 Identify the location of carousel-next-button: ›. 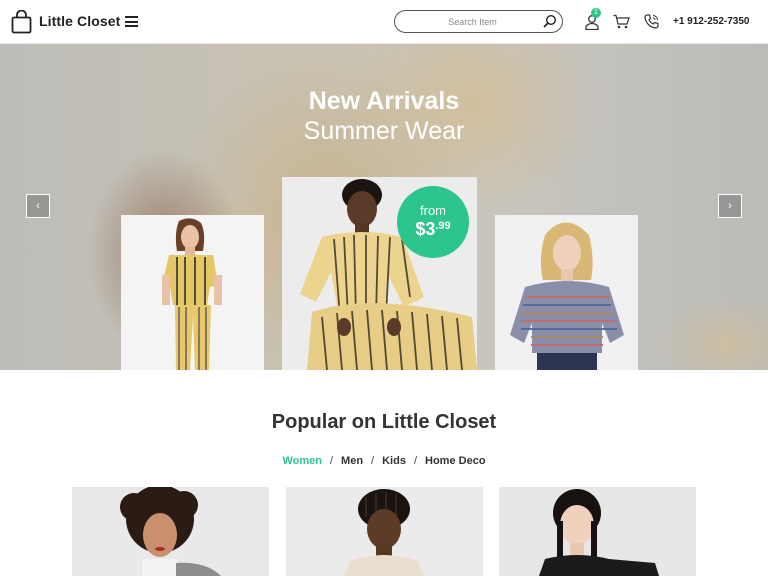
(730, 206).